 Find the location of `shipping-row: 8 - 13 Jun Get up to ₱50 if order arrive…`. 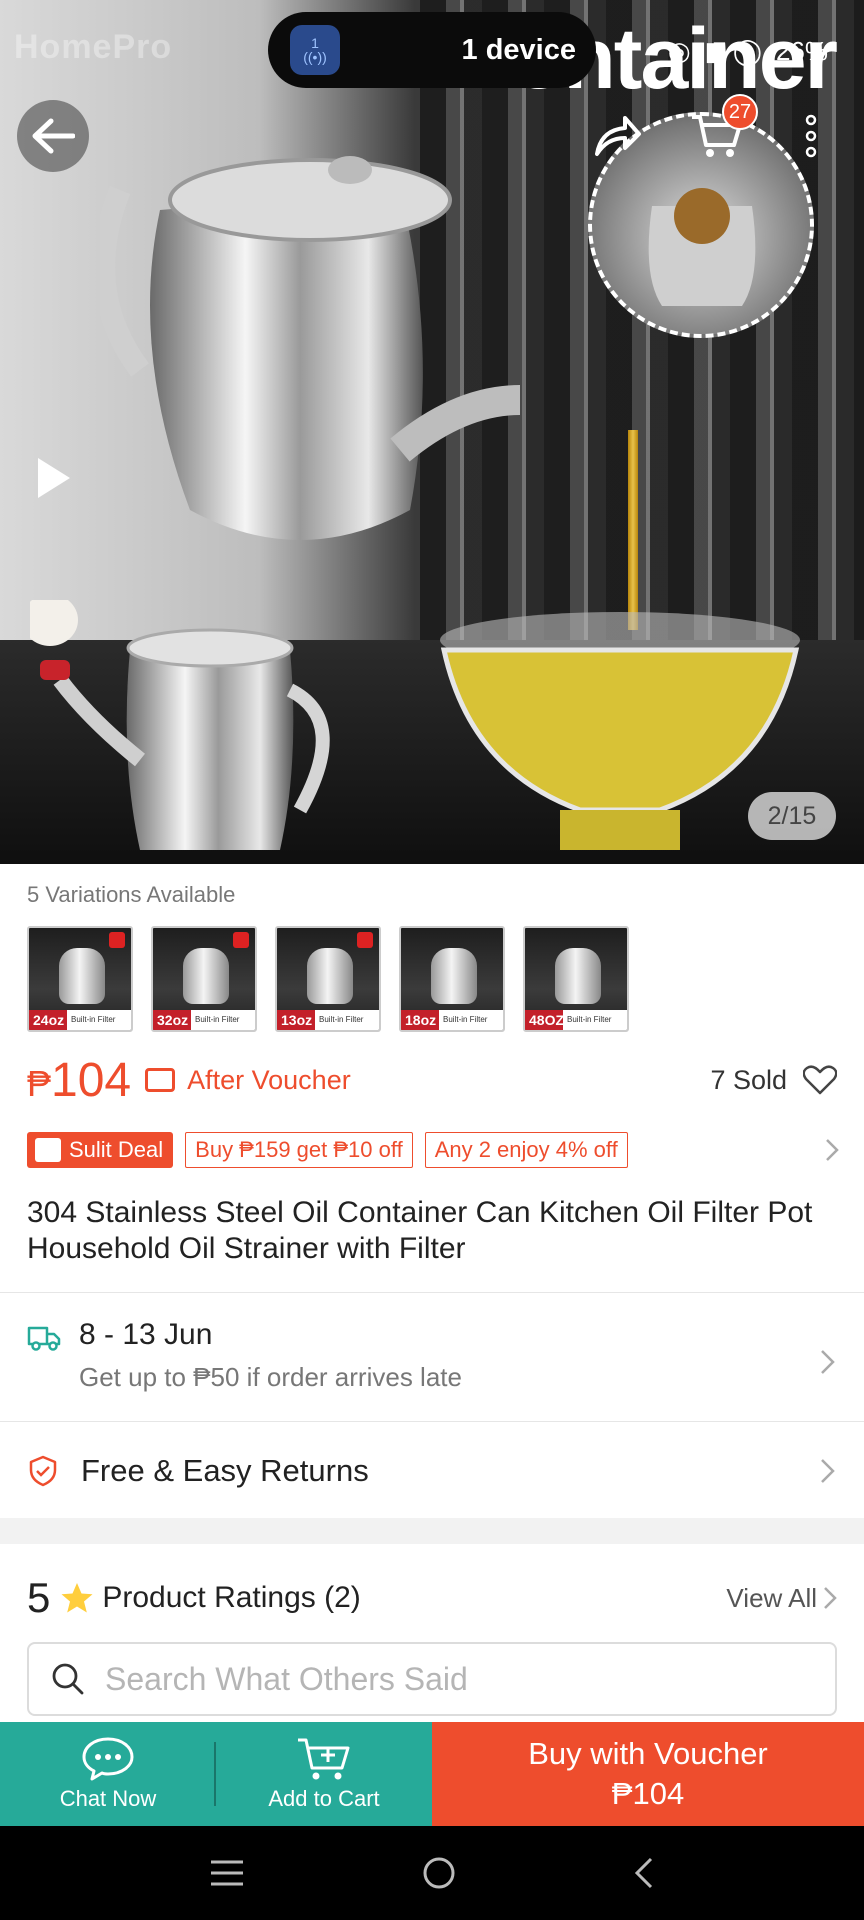

shipping-row: 8 - 13 Jun Get up to ₱50 if order arrive… is located at coordinates (432, 1363).